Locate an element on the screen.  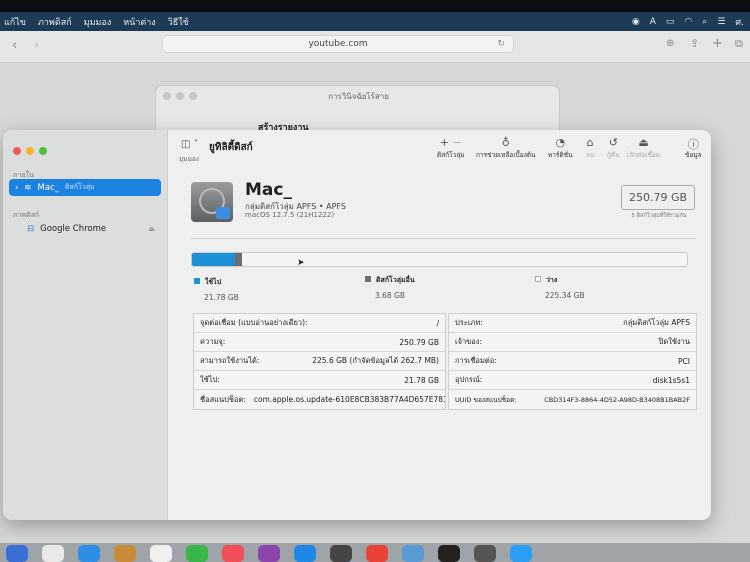
sidebar-item-mac: › ≋ Mac_ ดิสก์โวลุ่ม is located at coordinates (85, 187).